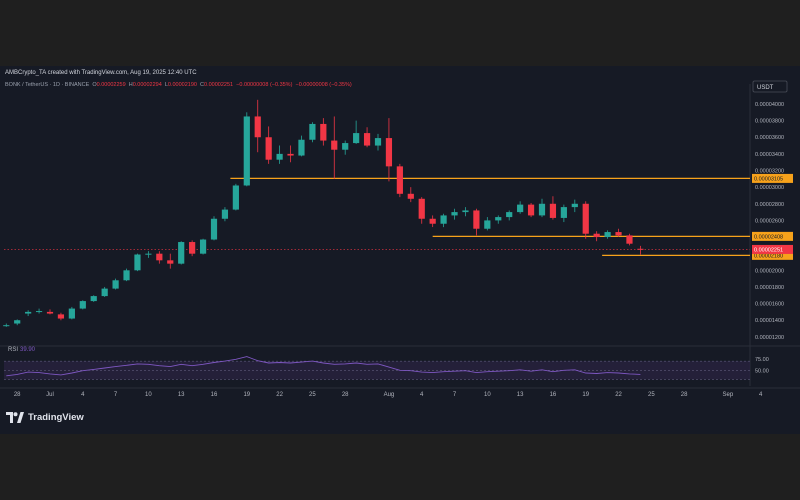 Image resolution: width=800 pixels, height=500 pixels. I want to click on price-tick-label: 0.00002000, so click(769, 271).